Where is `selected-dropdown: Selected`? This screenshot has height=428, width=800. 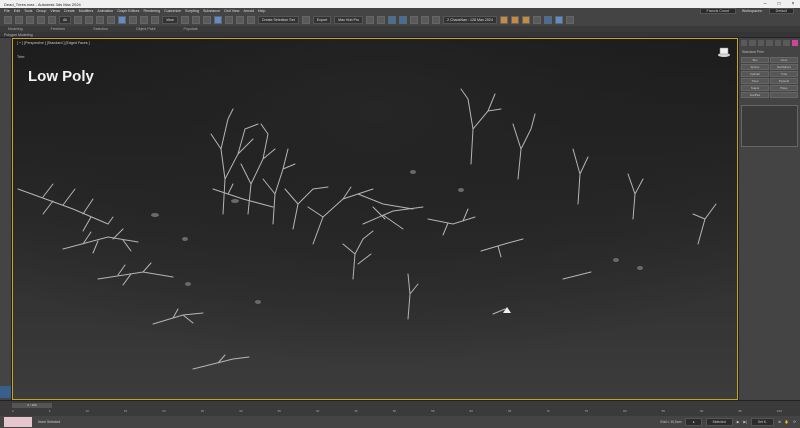
selected-dropdown: Selected is located at coordinates (719, 422).